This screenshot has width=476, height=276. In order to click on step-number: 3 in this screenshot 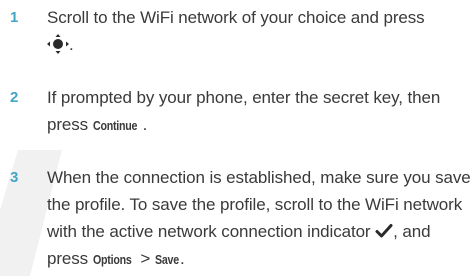, I will do `click(14, 177)`.